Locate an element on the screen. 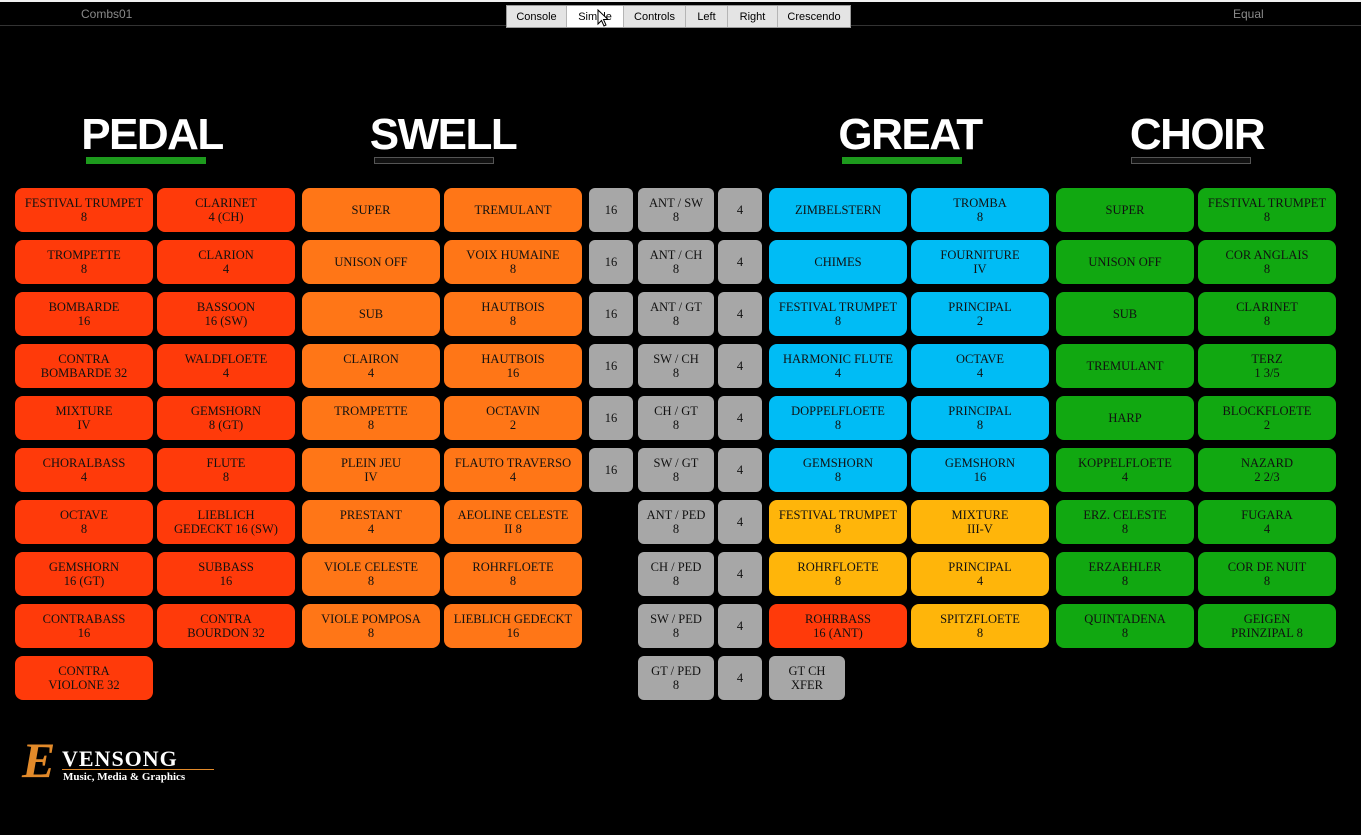 This screenshot has height=835, width=1361. tab-simple: Simple is located at coordinates (595, 16).